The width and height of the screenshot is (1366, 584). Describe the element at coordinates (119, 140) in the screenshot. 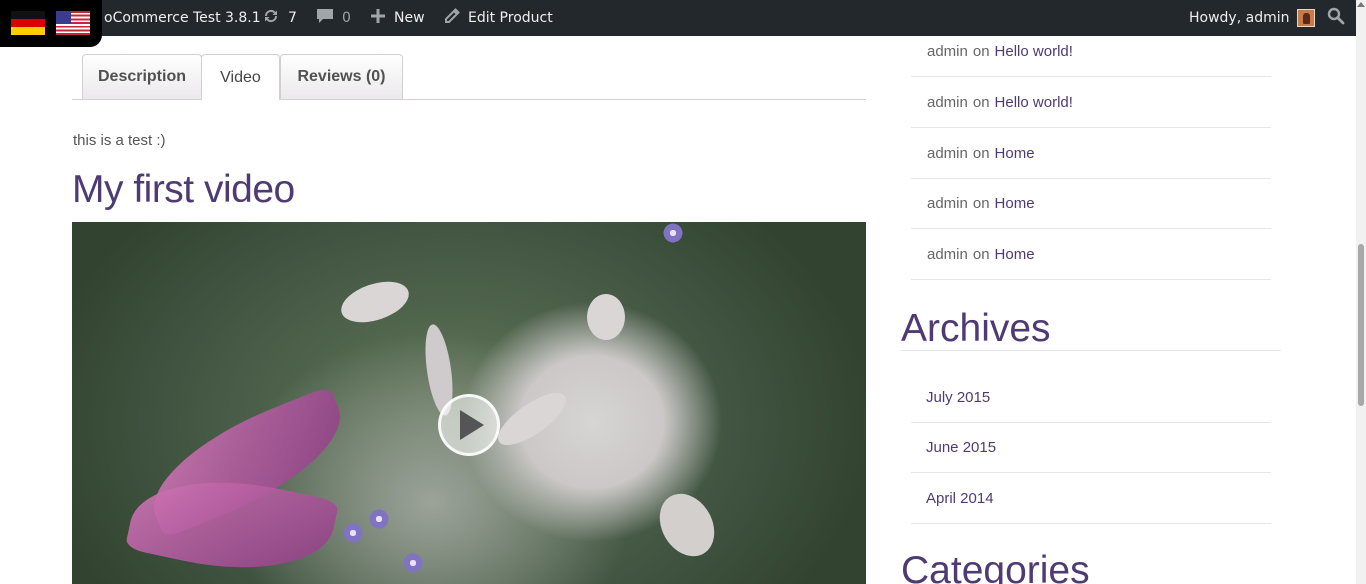

I see `tab-content-text: this is a test :)` at that location.